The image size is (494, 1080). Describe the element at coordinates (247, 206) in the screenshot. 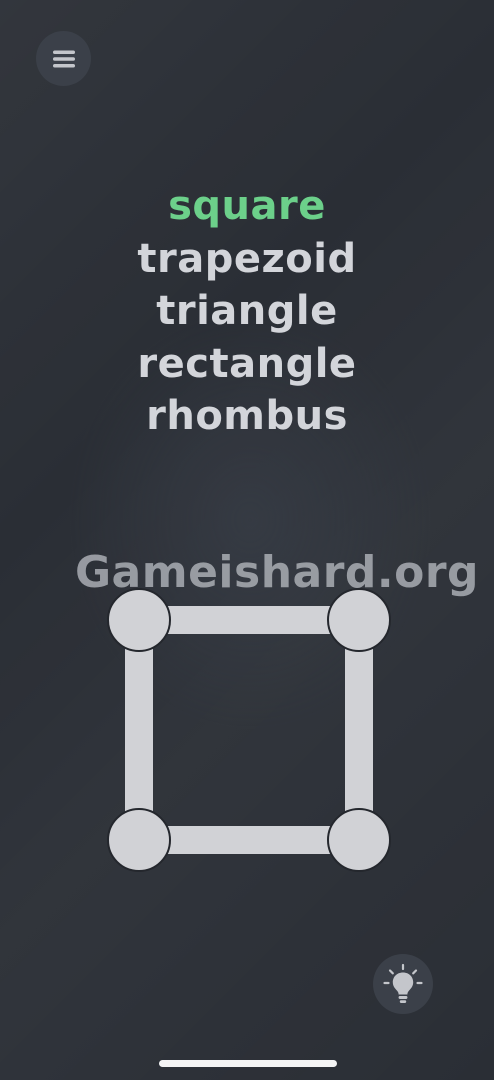

I see `word-square: square` at that location.